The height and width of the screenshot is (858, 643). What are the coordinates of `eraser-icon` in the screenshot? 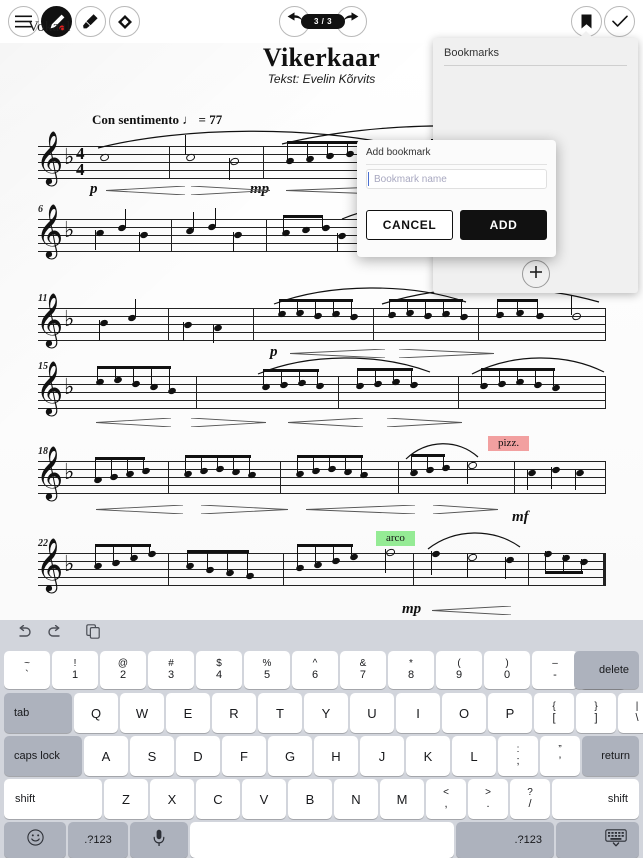 It's located at (125, 22).